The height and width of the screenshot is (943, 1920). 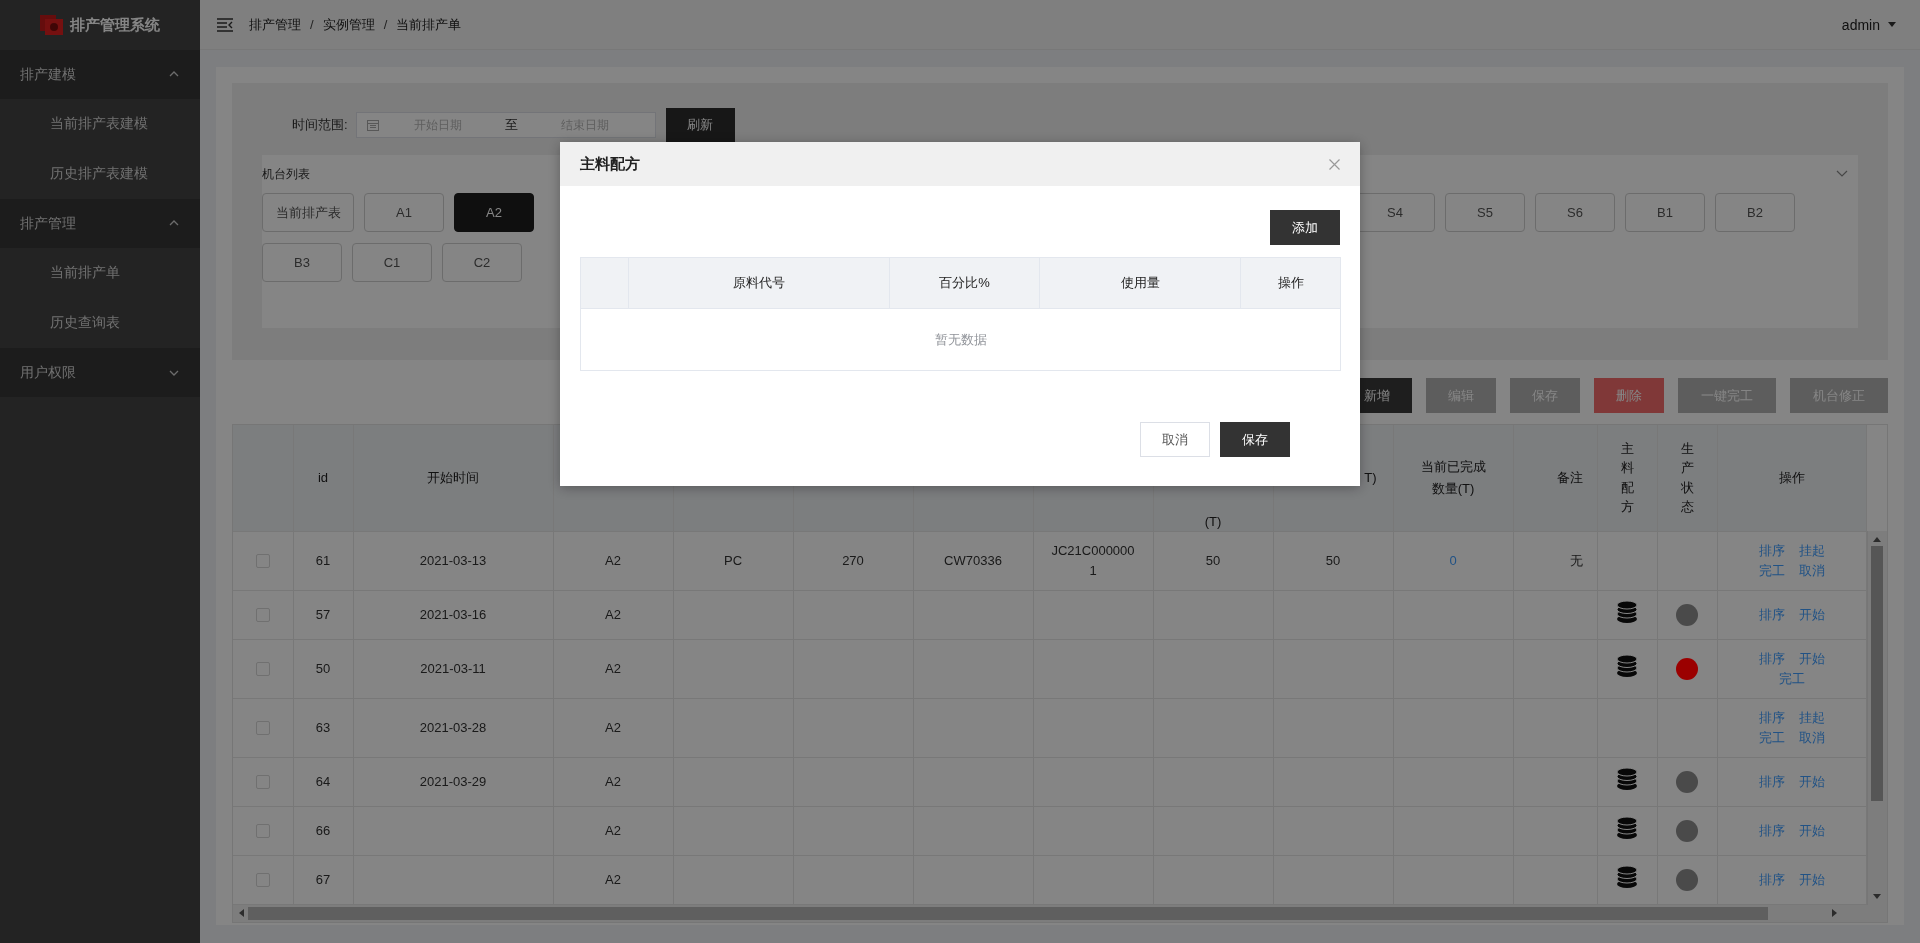 What do you see at coordinates (1569, 477) in the screenshot?
I see `column-header: 备注` at bounding box center [1569, 477].